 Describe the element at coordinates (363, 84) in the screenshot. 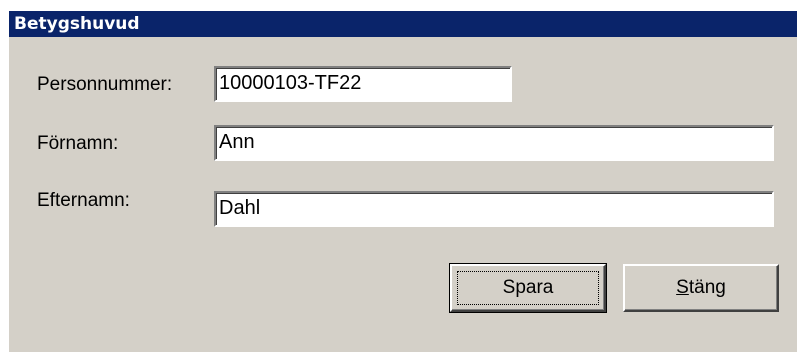

I see `personnummer-field: 10000103-TF22` at that location.